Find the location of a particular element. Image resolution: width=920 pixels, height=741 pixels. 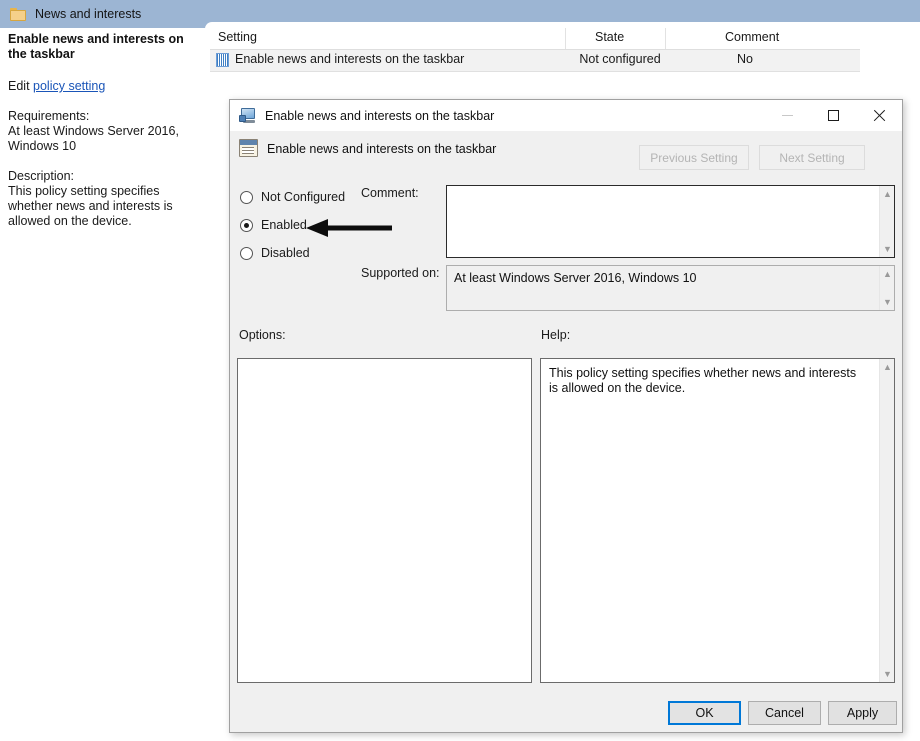

edit-policy-line: Edit policy setting is located at coordinates (102, 86).